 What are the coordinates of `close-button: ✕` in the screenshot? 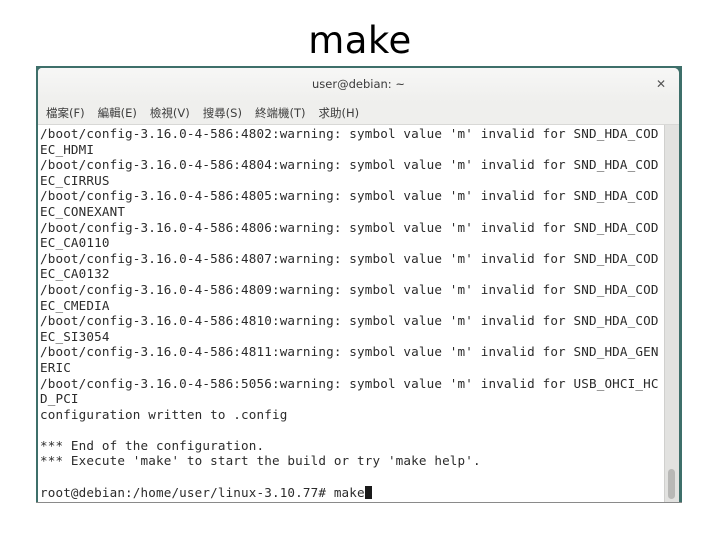 It's located at (661, 84).